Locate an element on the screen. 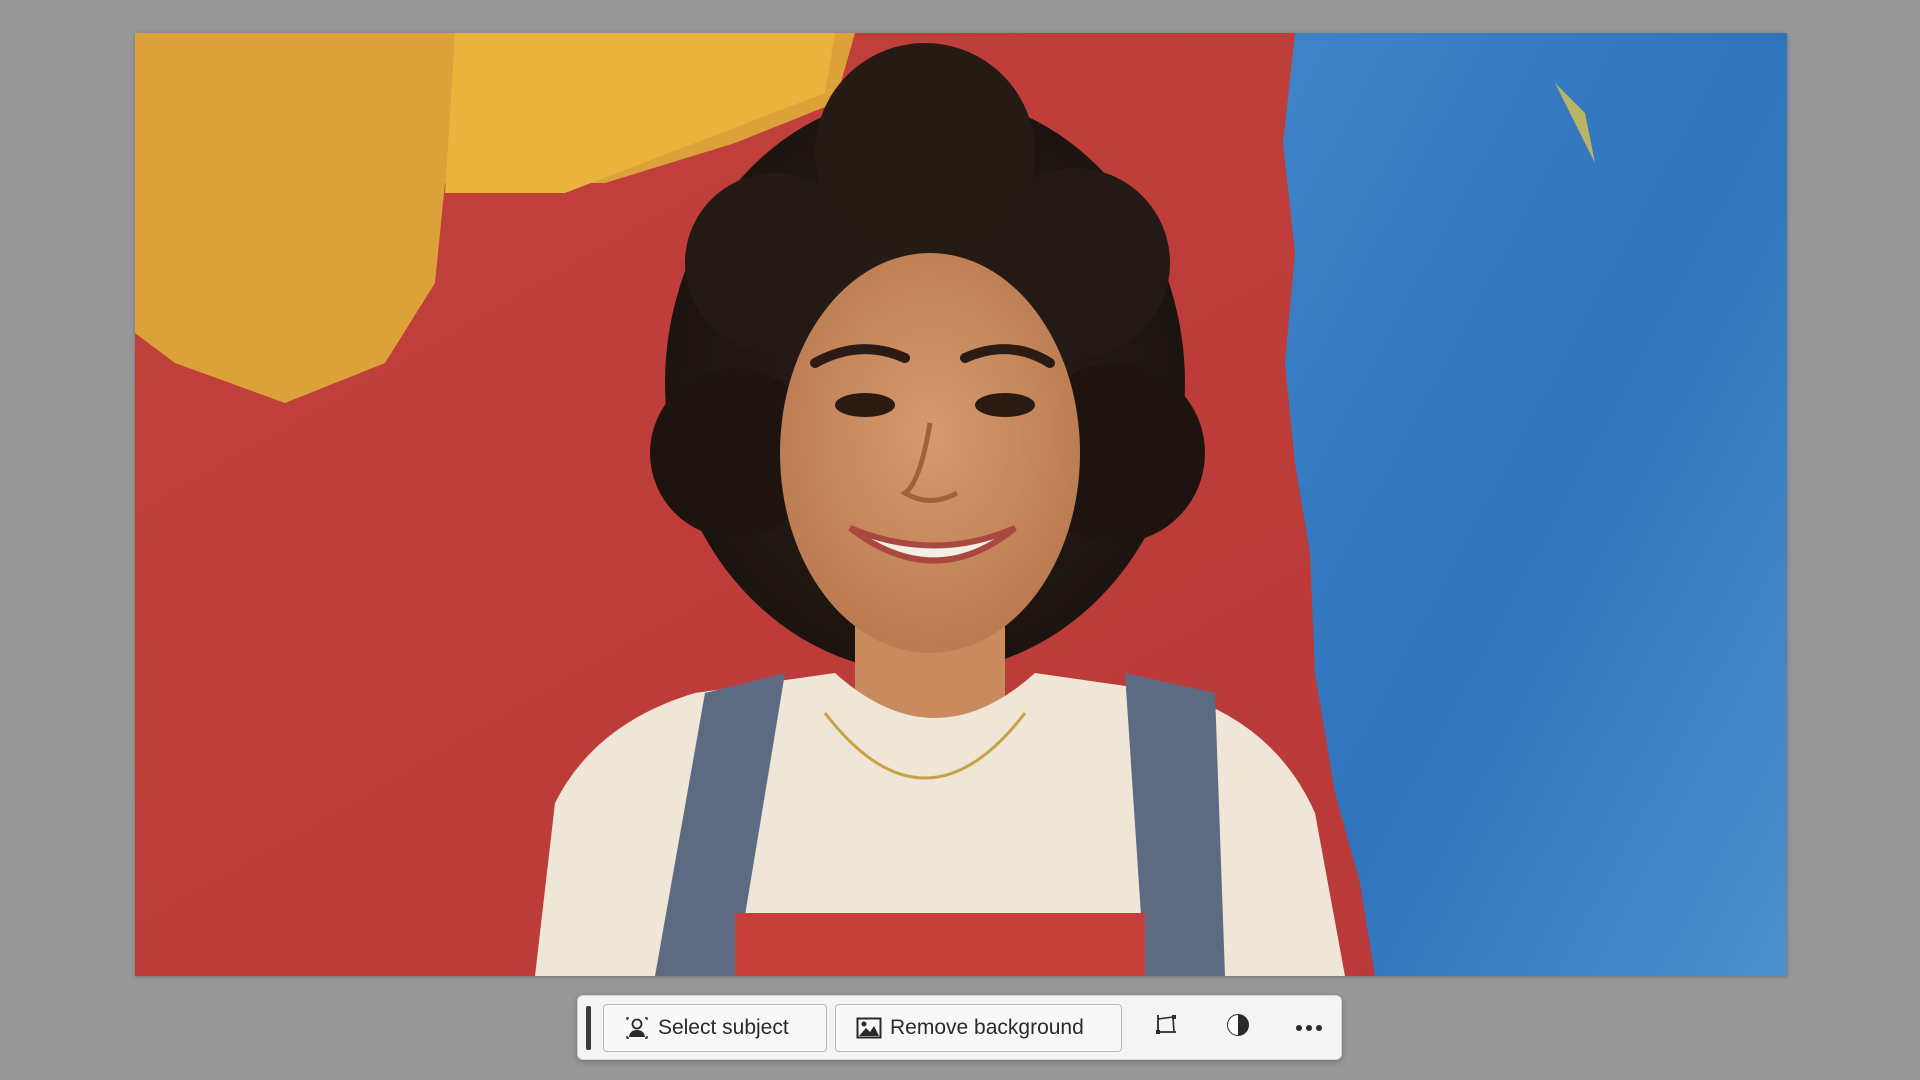 Image resolution: width=1920 pixels, height=1080 pixels. remove-background-button: Remove background is located at coordinates (979, 1027).